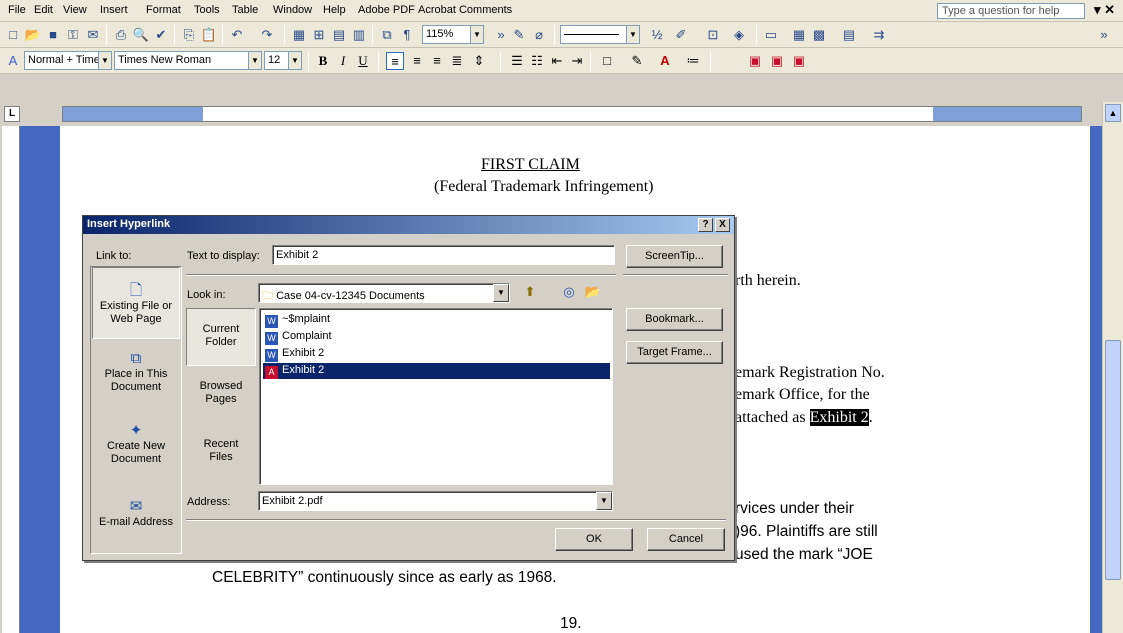  Describe the element at coordinates (53, 35) in the screenshot. I see `save-icon: ■` at that location.